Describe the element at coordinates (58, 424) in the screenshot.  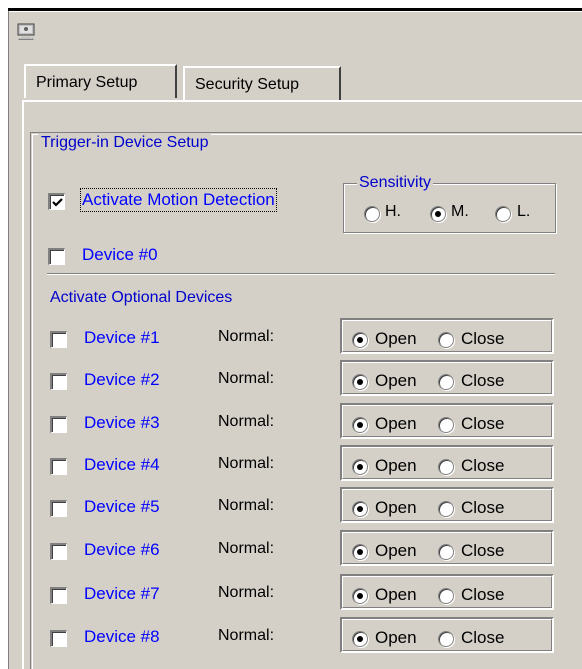
I see `device-3-checkbox` at that location.